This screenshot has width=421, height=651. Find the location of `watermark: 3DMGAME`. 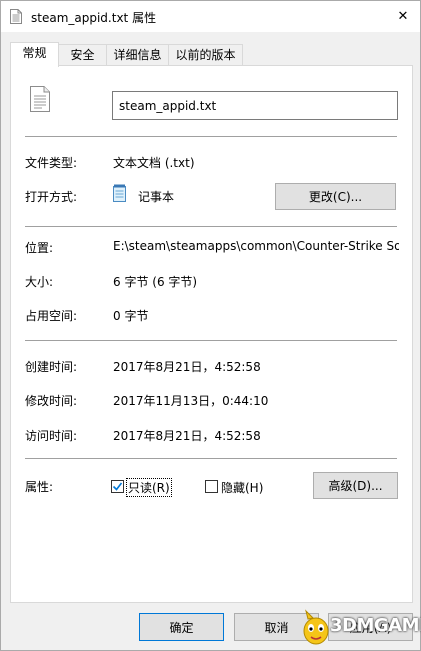

watermark: 3DMGAME is located at coordinates (359, 628).